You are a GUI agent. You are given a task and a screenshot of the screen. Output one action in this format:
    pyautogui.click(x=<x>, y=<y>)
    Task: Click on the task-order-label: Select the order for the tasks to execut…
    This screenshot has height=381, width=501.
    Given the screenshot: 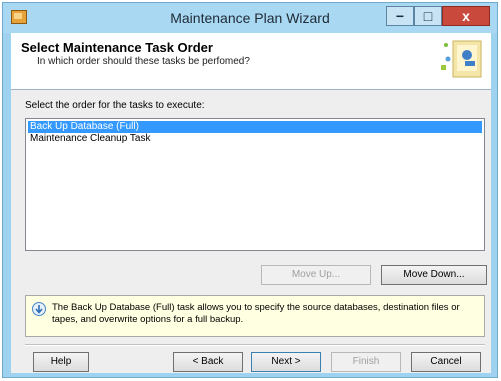 What is the action you would take?
    pyautogui.click(x=115, y=105)
    